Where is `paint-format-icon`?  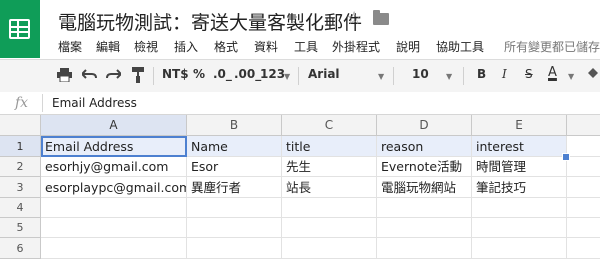
paint-format-icon is located at coordinates (138, 76).